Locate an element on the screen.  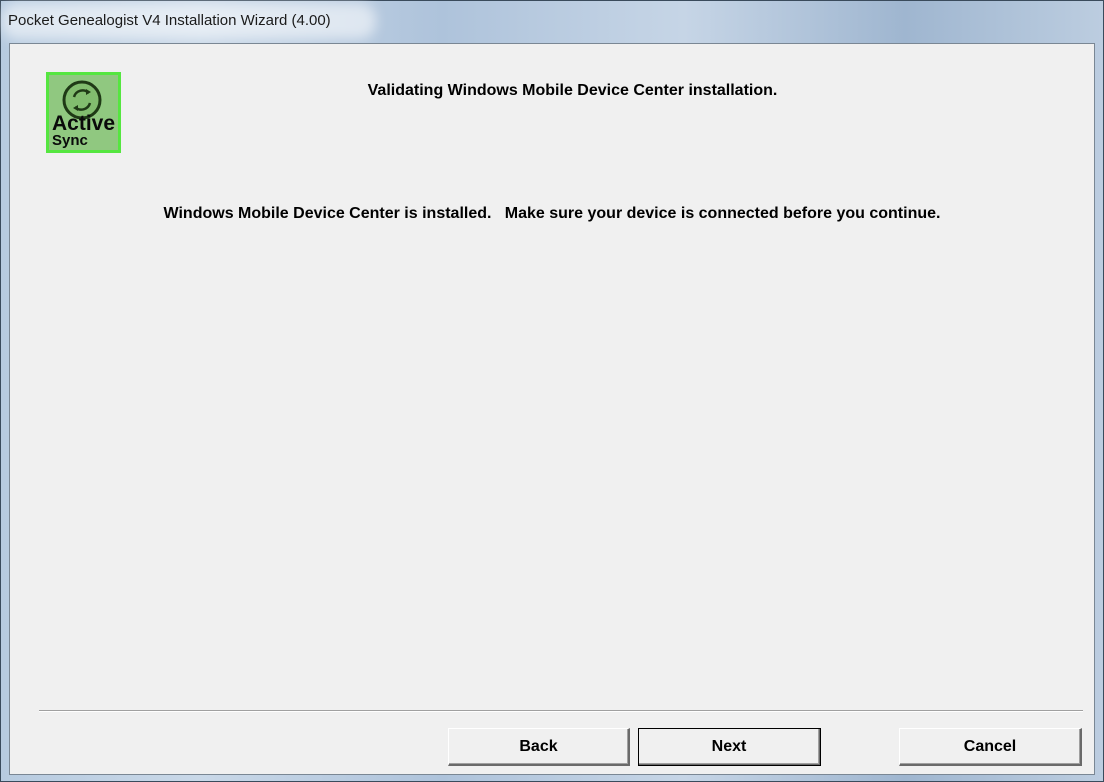
activesync-logo-graphic: Active Sync is located at coordinates (83, 112).